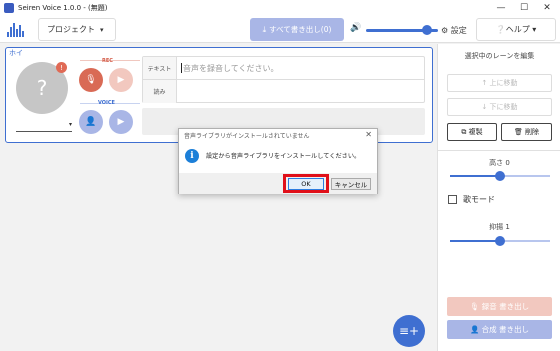  What do you see at coordinates (280, 8) in the screenshot?
I see `title-bar: Seiren Voice 1.0.0 - (無題) — ☐ ✕` at bounding box center [280, 8].